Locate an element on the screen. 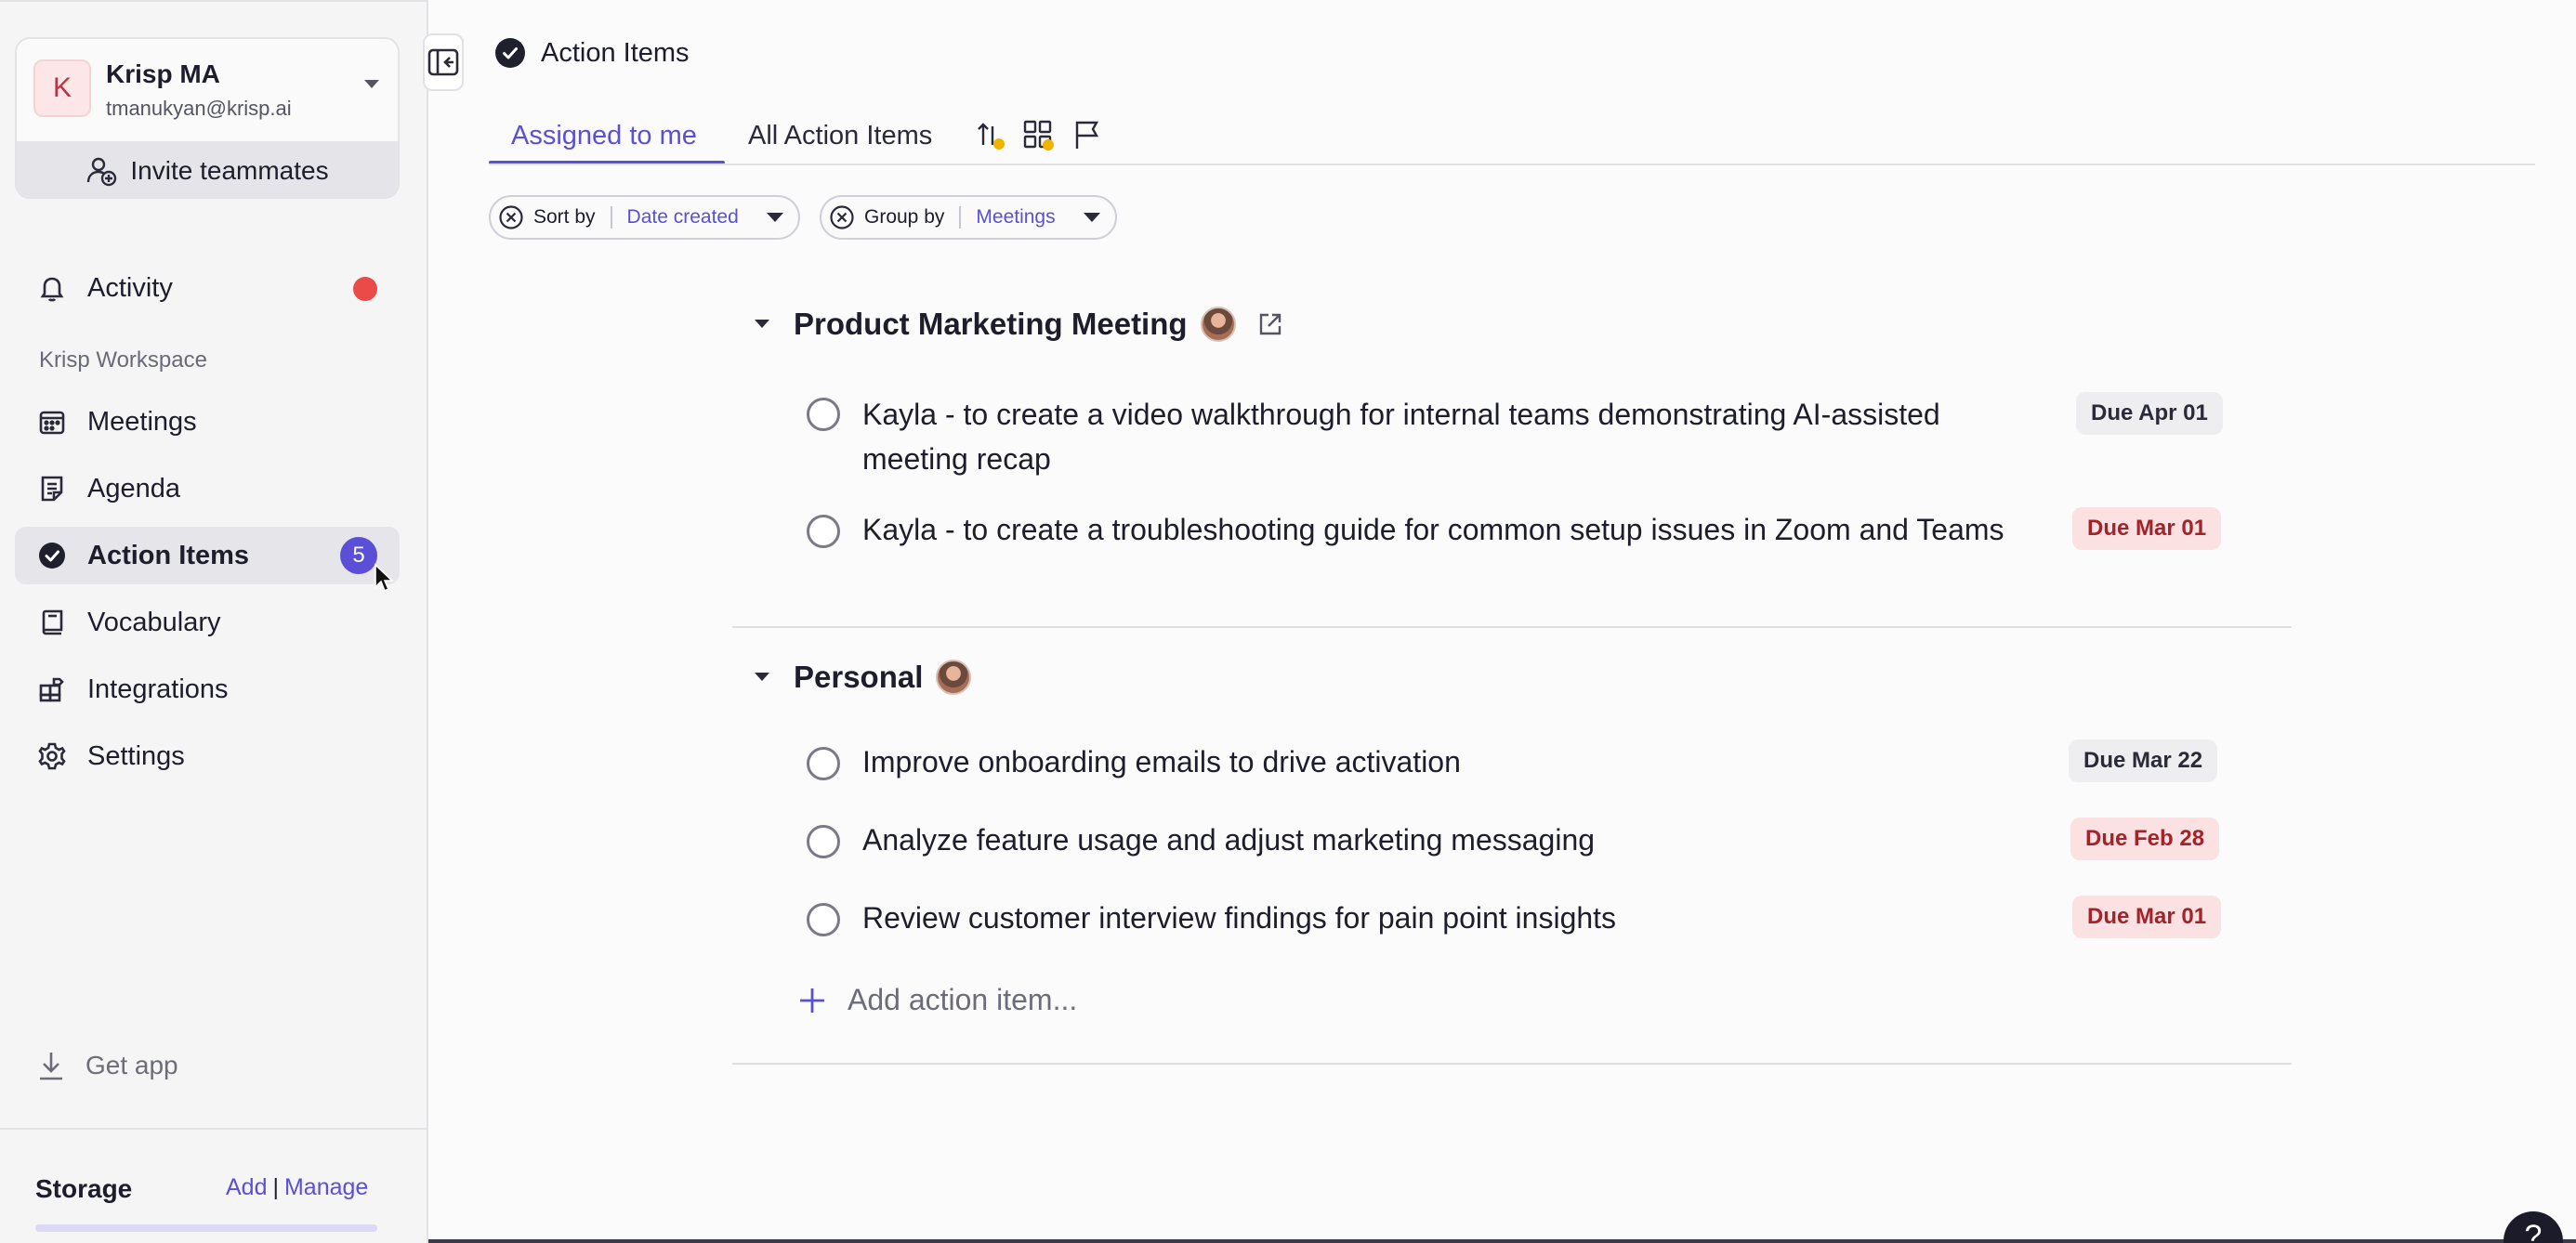 Image resolution: width=2576 pixels, height=1243 pixels. sidebar-item-label: Agenda is located at coordinates (133, 489).